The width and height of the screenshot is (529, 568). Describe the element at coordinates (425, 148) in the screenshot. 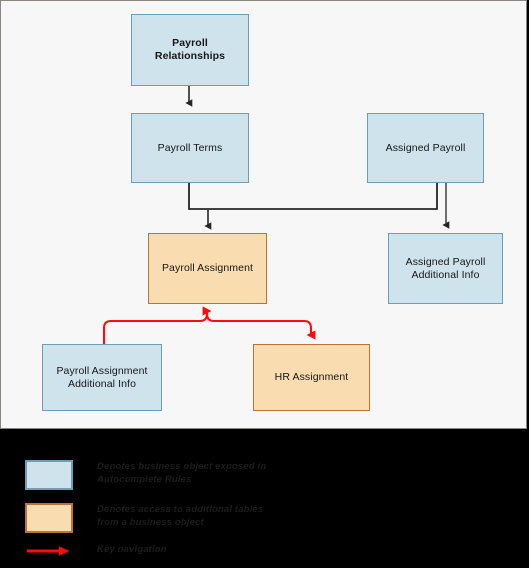

I see `node-assigned-payroll: Assigned Payroll` at that location.